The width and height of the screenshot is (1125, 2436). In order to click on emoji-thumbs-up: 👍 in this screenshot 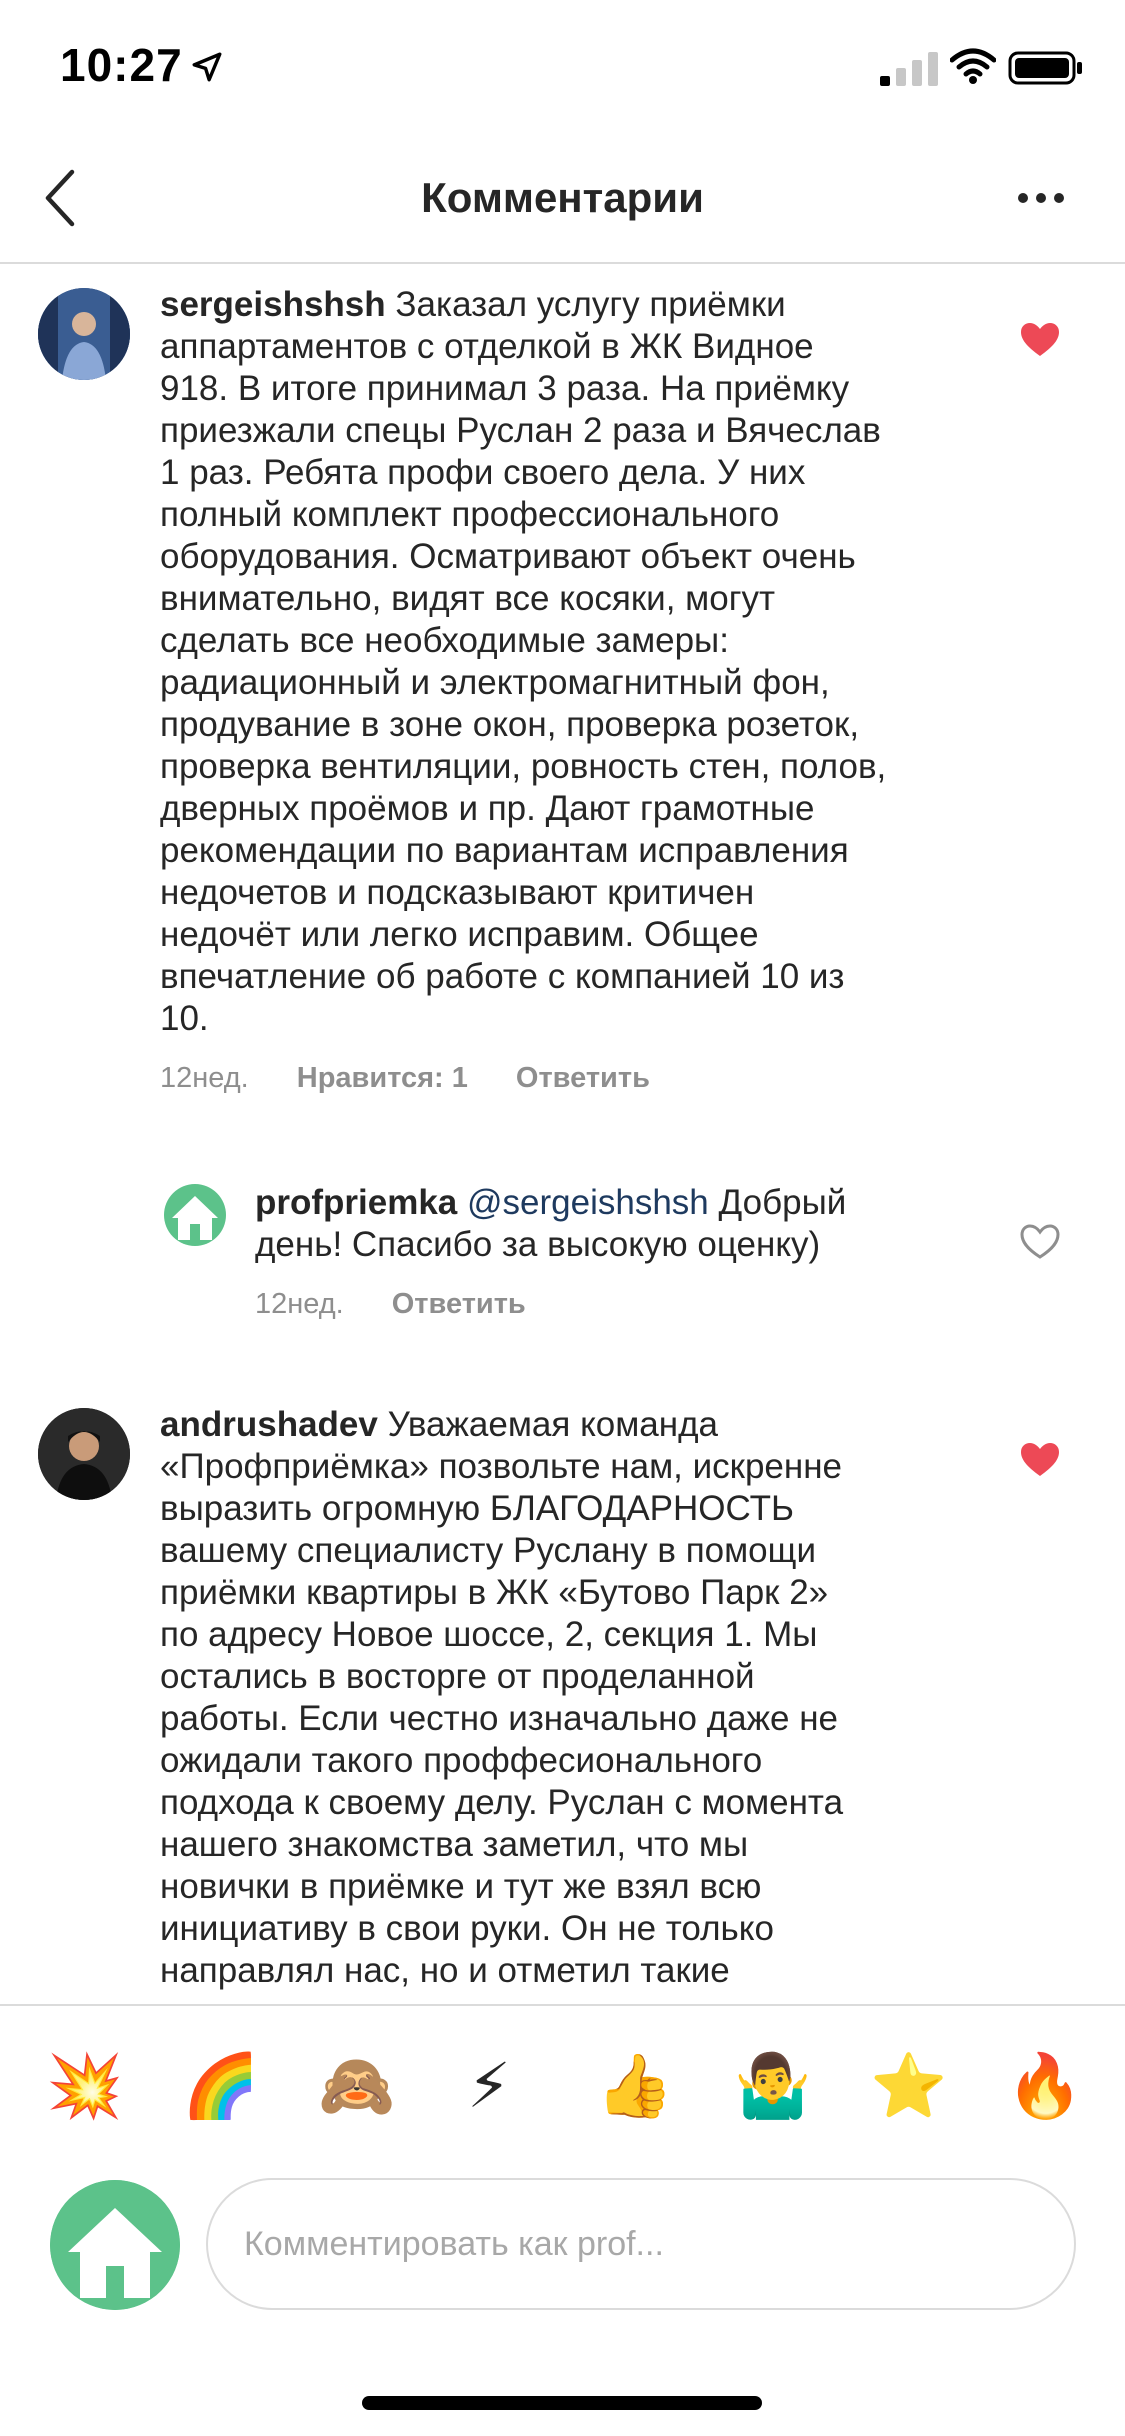, I will do `click(634, 2087)`.